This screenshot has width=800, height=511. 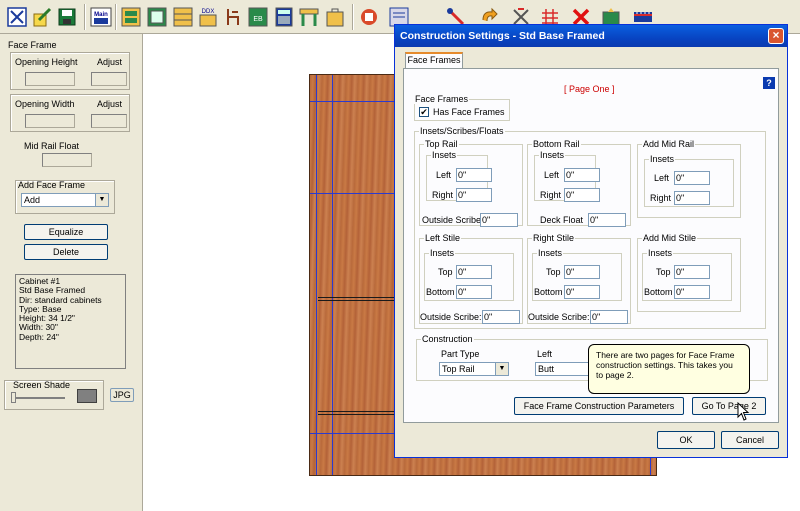 I want to click on deck-float-label: Deck Float, so click(x=562, y=220).